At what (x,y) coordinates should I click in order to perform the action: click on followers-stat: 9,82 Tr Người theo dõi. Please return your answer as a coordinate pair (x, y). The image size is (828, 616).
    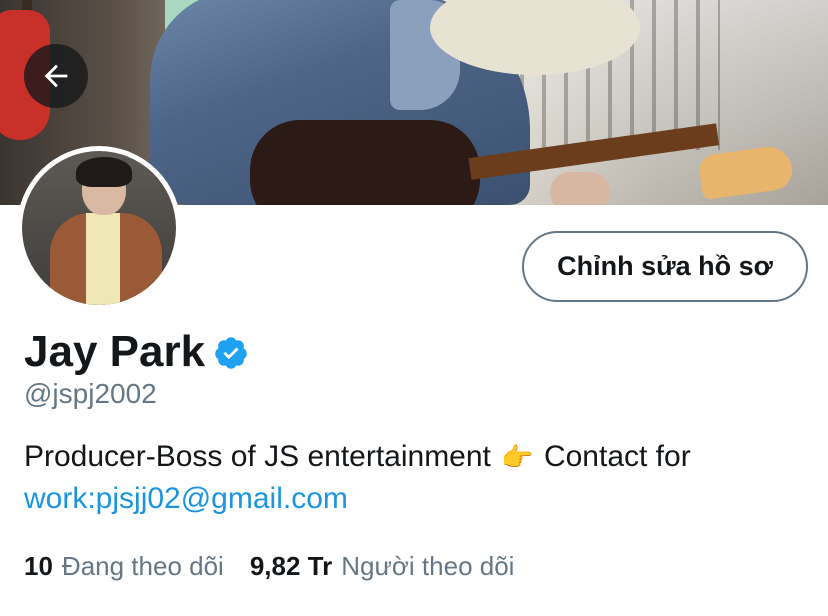
    Looking at the image, I should click on (382, 566).